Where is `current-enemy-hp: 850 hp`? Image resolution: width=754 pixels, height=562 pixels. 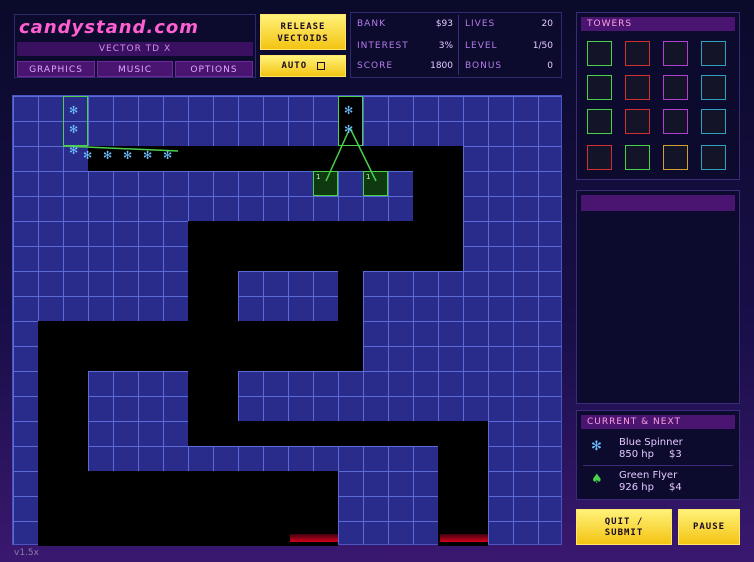
current-enemy-hp: 850 hp is located at coordinates (636, 454).